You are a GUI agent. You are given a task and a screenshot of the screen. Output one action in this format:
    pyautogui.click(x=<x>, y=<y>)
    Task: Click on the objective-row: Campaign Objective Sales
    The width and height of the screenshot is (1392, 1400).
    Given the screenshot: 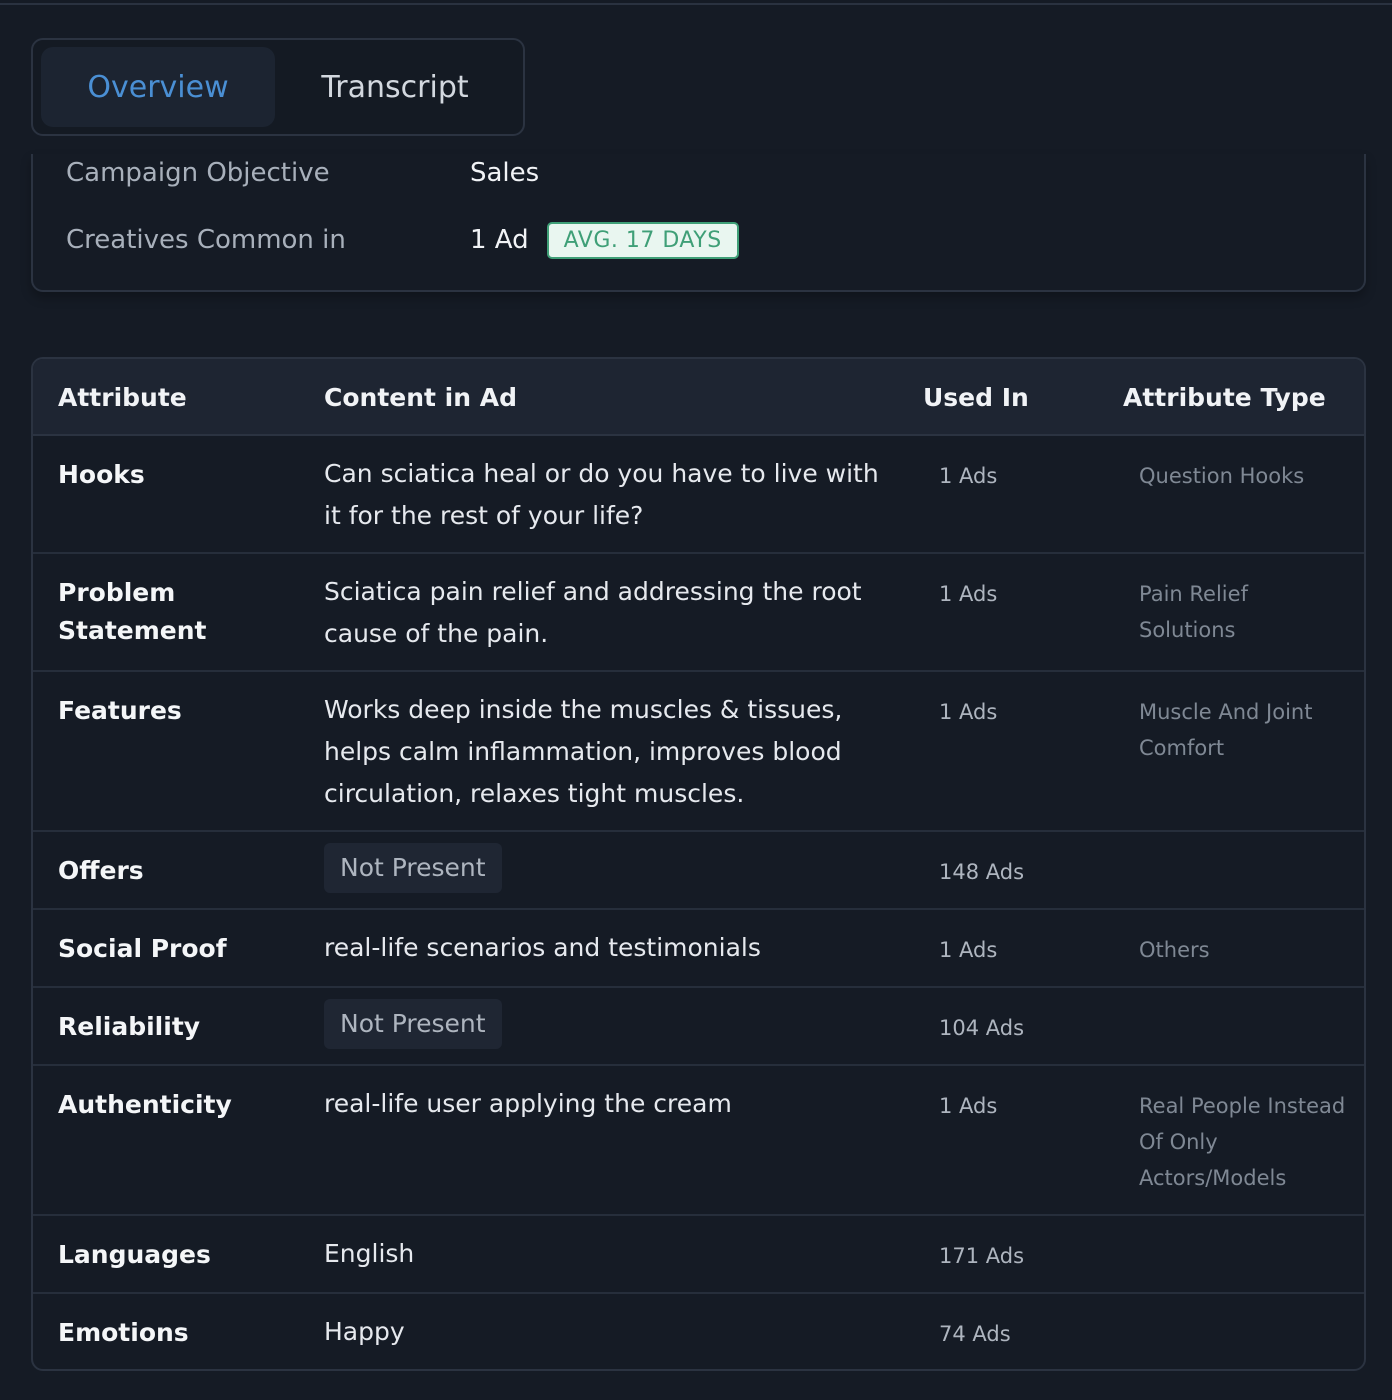 What is the action you would take?
    pyautogui.click(x=302, y=173)
    